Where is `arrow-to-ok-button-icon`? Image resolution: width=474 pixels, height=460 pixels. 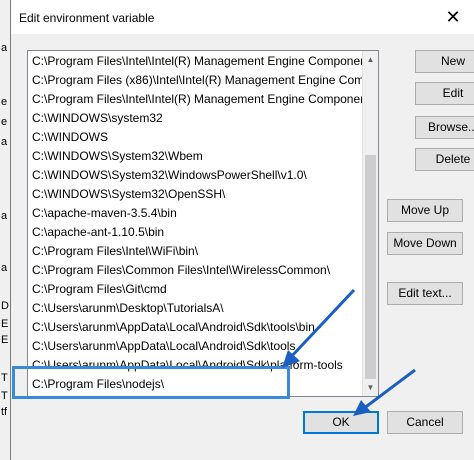 arrow-to-ok-button-icon is located at coordinates (384, 392).